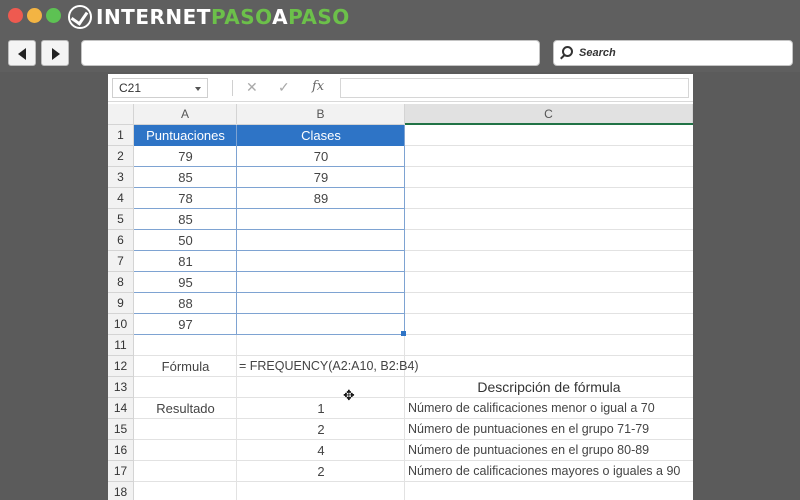 This screenshot has height=500, width=800. I want to click on class-cell: 79, so click(321, 177).